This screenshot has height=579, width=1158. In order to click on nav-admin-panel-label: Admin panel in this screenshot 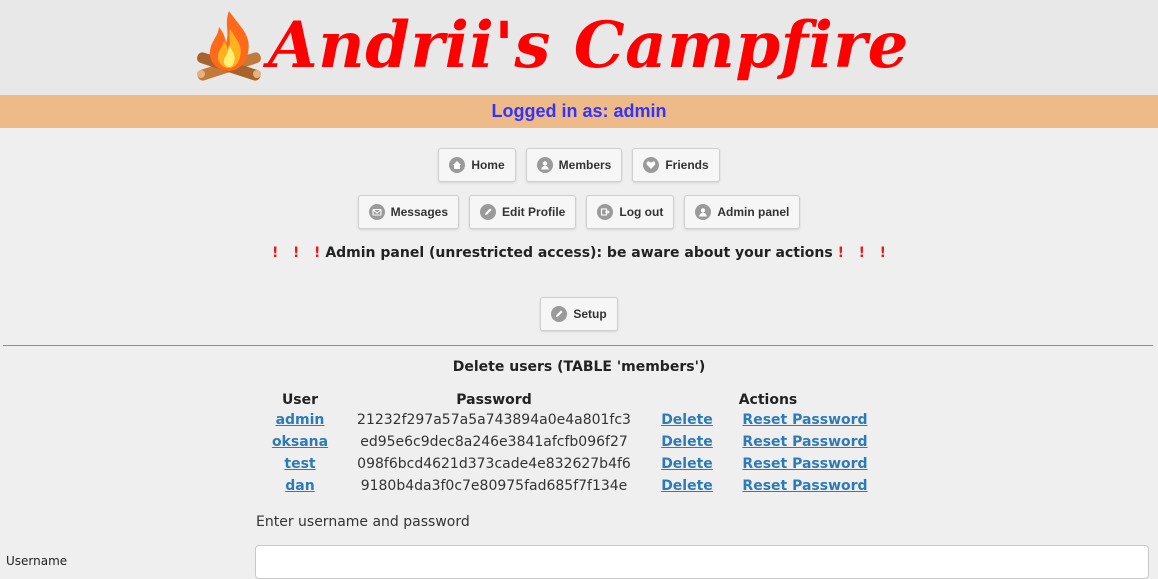, I will do `click(753, 212)`.